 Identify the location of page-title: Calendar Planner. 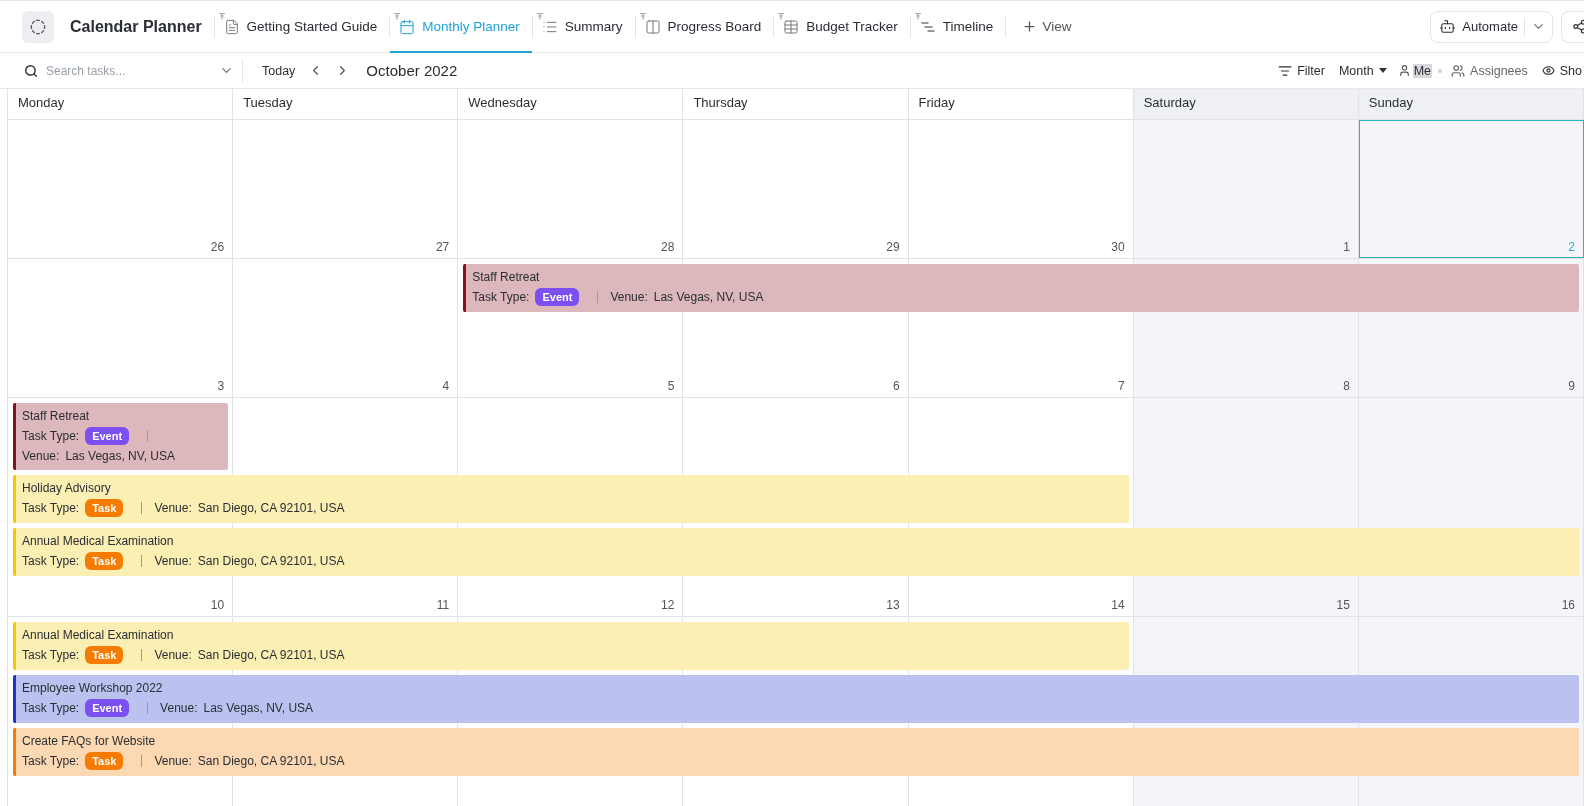
(136, 26).